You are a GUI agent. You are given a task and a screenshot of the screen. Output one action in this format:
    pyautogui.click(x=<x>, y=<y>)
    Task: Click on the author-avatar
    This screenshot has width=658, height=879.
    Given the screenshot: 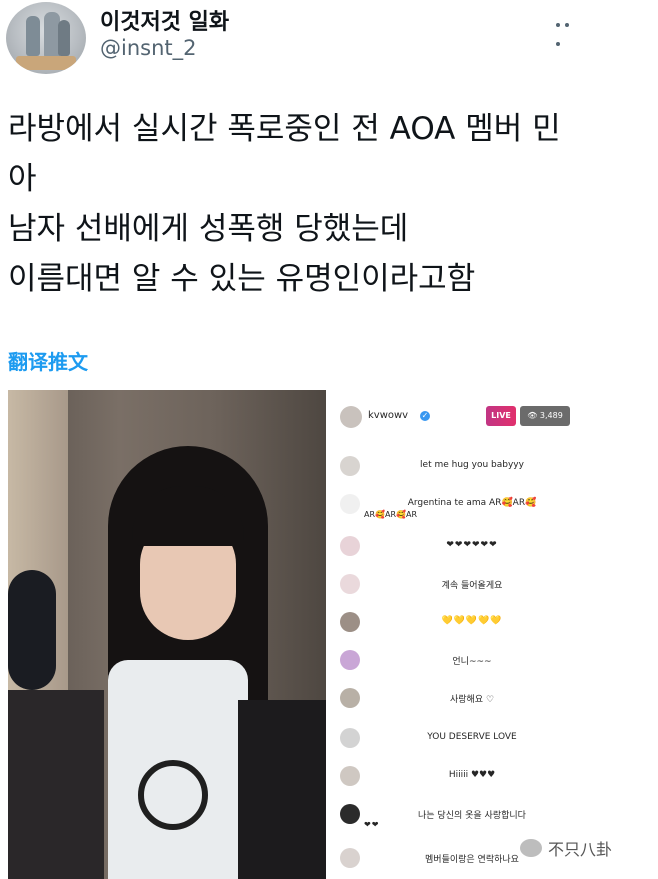 What is the action you would take?
    pyautogui.click(x=46, y=38)
    